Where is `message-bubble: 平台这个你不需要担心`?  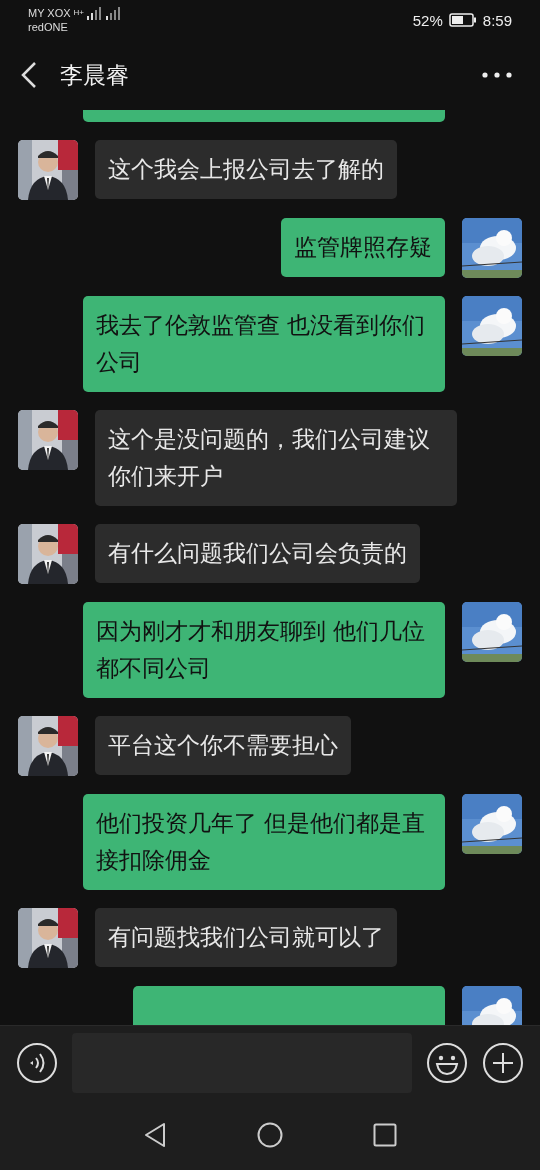
message-bubble: 平台这个你不需要担心 is located at coordinates (223, 745).